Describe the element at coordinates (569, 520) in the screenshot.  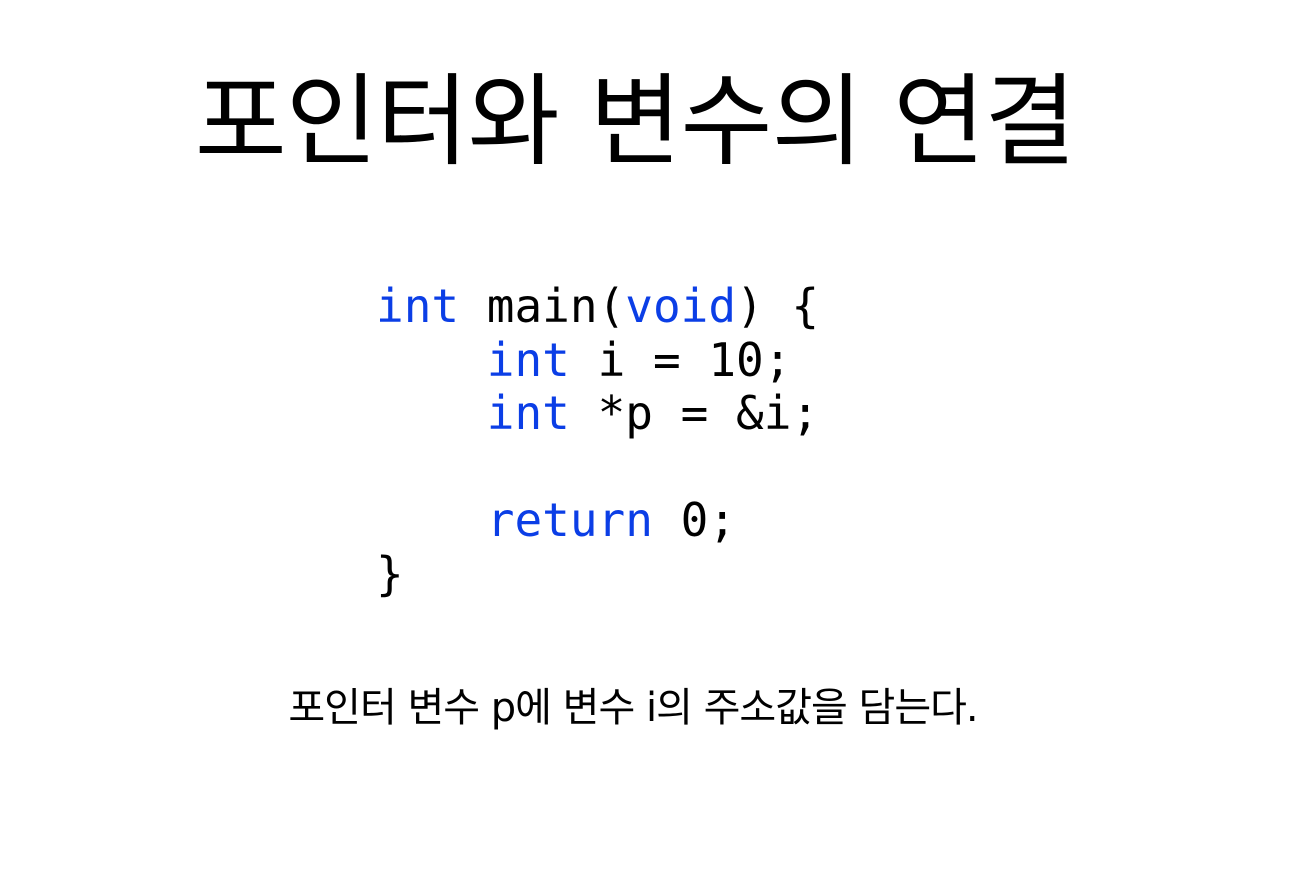
I see `code-keyword: return` at that location.